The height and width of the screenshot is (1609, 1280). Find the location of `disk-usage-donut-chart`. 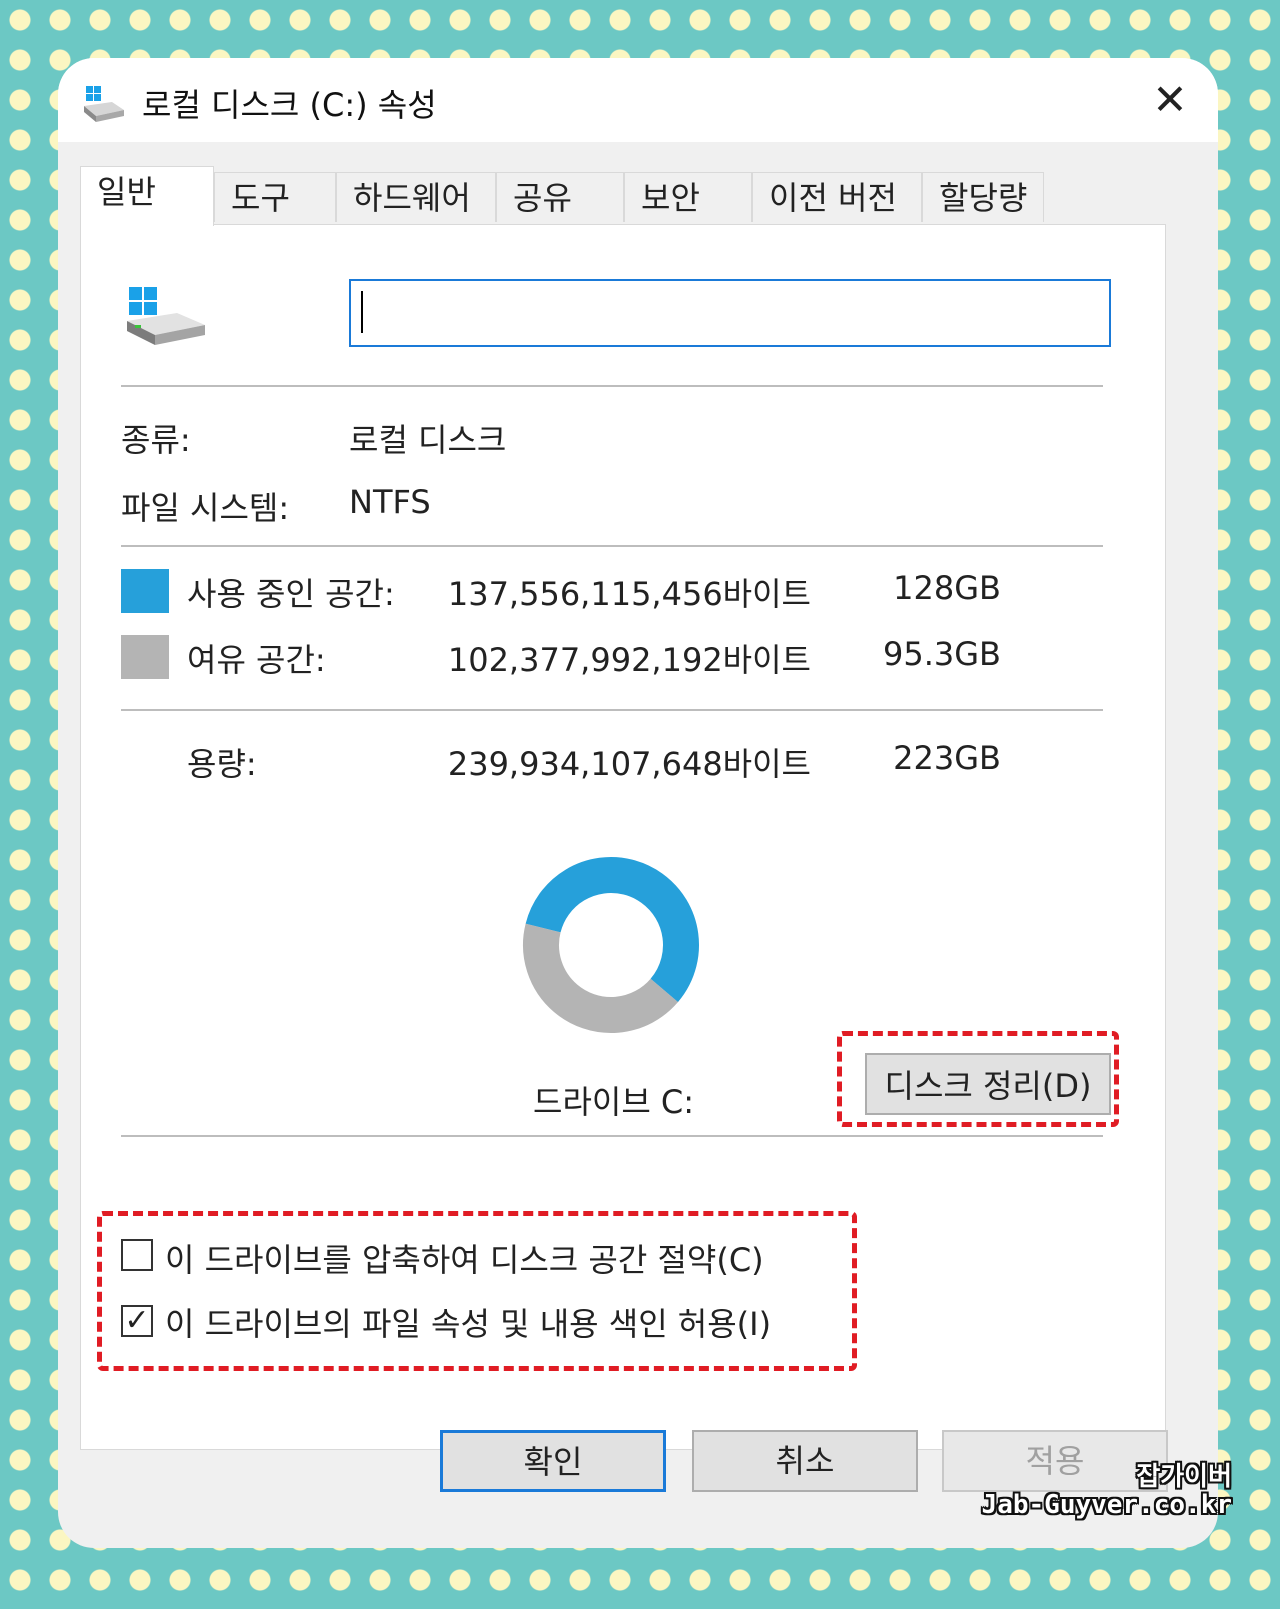

disk-usage-donut-chart is located at coordinates (611, 945).